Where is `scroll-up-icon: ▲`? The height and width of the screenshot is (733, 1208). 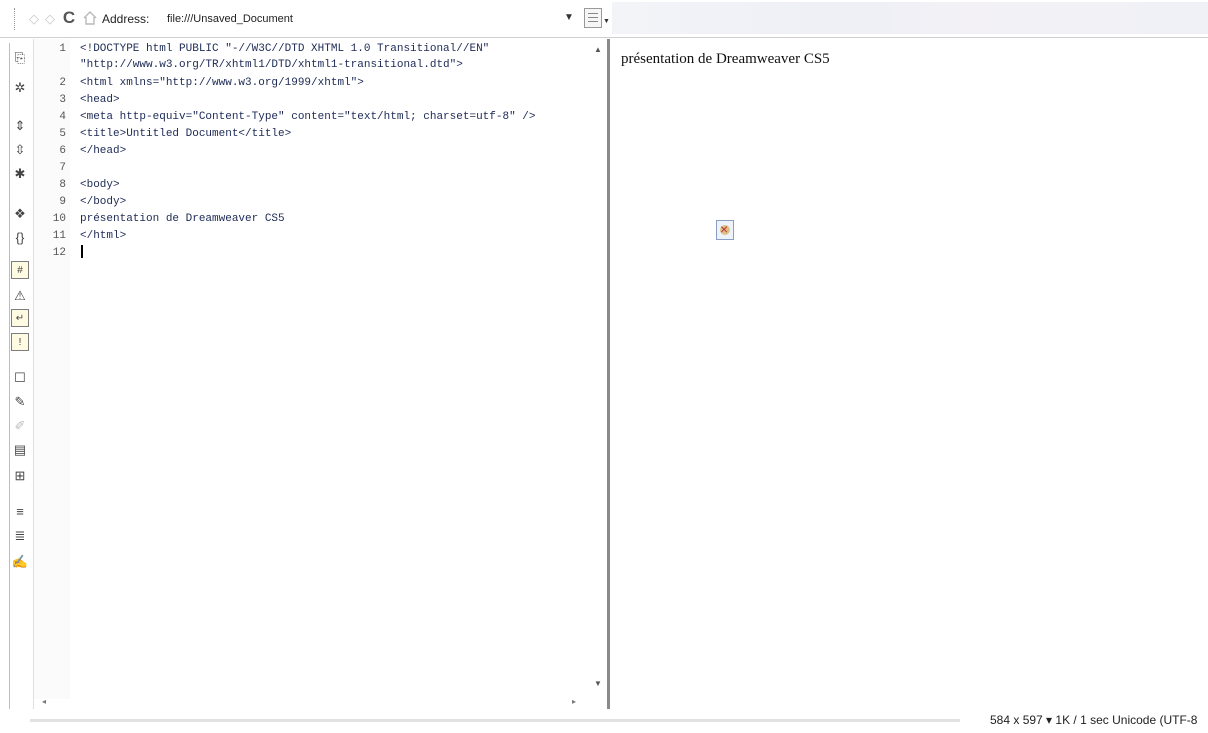
scroll-up-icon: ▲ is located at coordinates (598, 49).